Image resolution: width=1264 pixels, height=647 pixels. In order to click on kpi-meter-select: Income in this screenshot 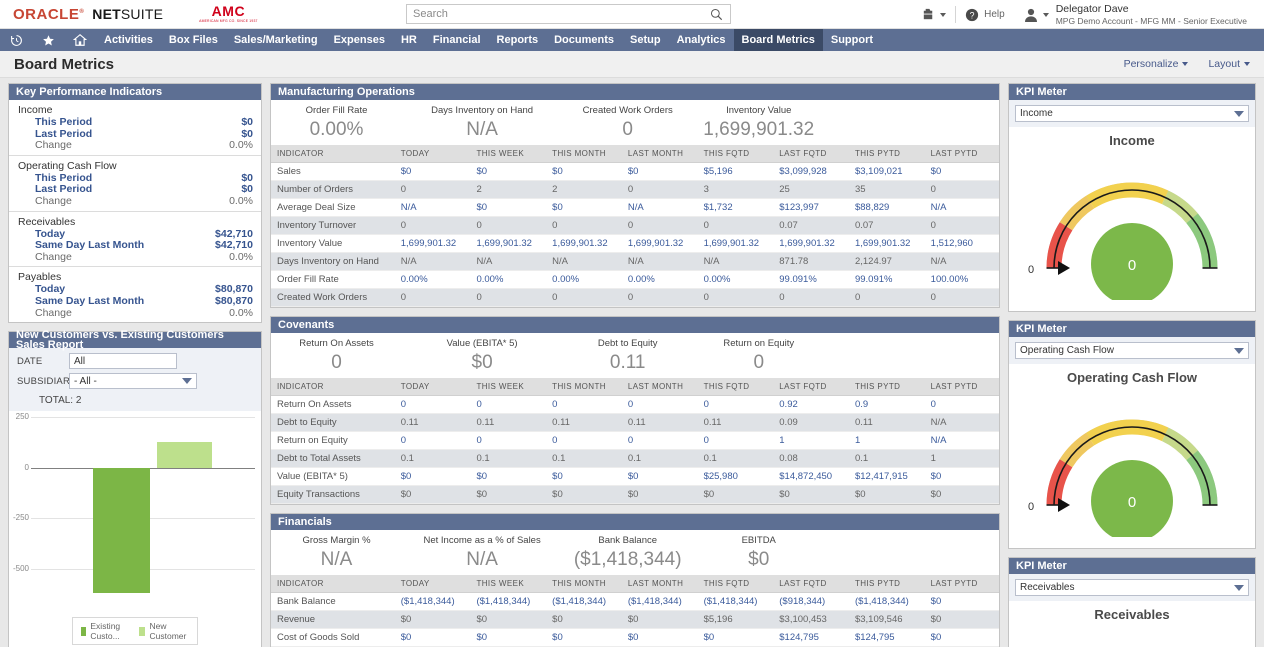, I will do `click(1132, 113)`.